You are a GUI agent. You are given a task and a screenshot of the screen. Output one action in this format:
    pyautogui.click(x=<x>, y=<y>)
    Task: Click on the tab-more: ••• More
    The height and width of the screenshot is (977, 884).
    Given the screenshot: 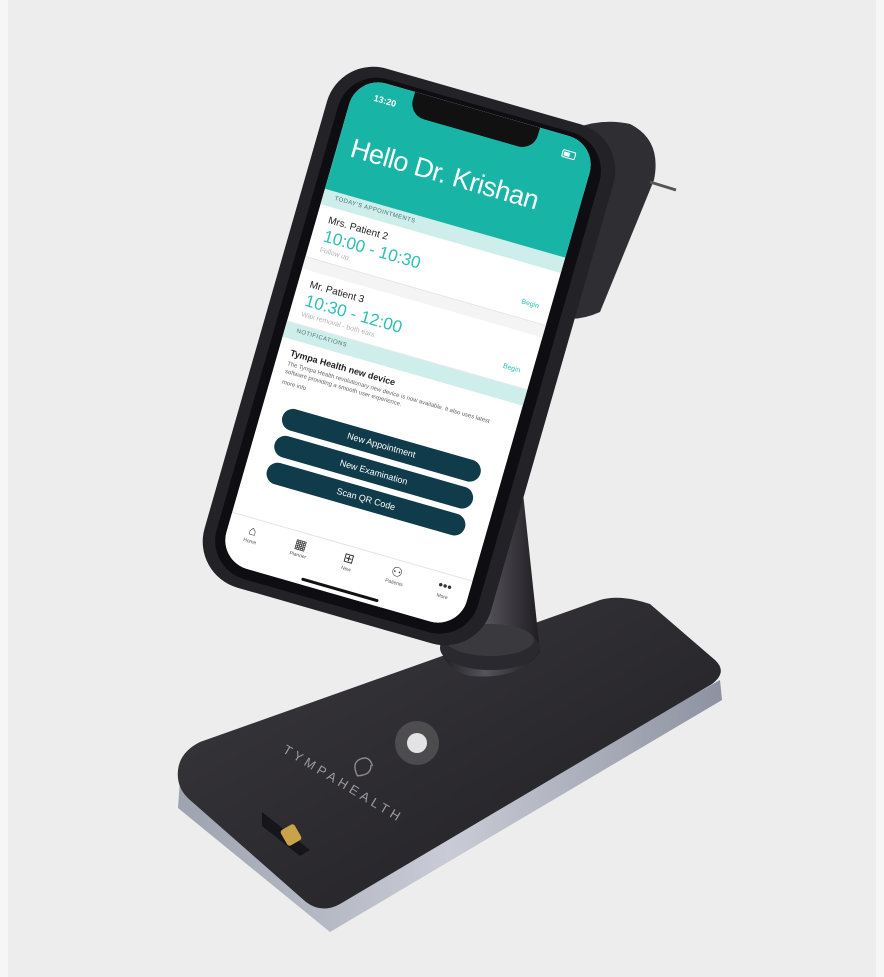 What is the action you would take?
    pyautogui.click(x=444, y=589)
    